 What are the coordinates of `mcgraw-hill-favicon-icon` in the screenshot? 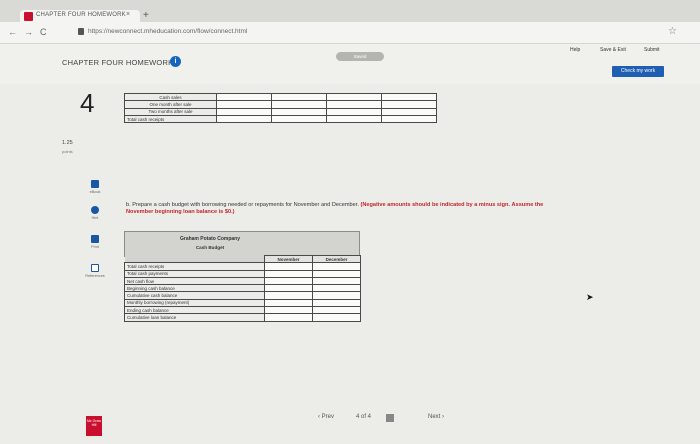 It's located at (28, 16).